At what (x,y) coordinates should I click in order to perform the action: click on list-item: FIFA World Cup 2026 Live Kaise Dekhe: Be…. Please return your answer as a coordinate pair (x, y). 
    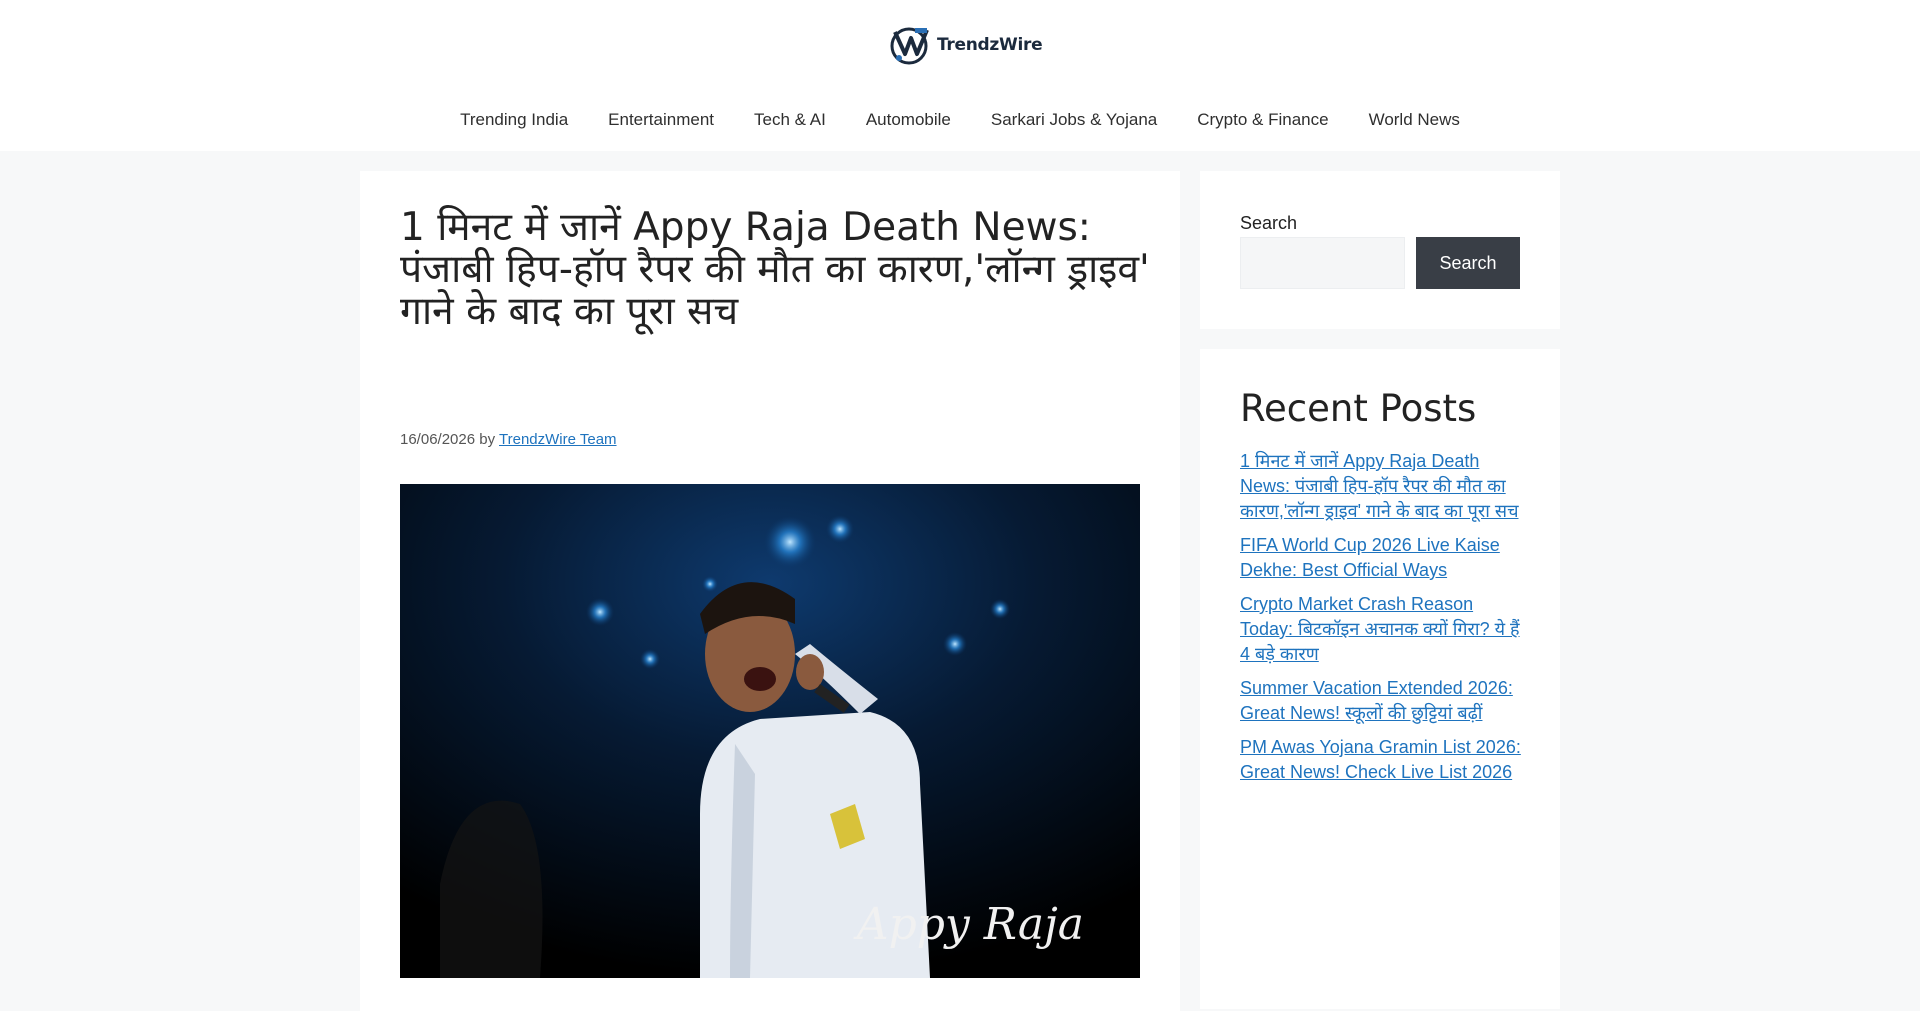
    Looking at the image, I should click on (1385, 558).